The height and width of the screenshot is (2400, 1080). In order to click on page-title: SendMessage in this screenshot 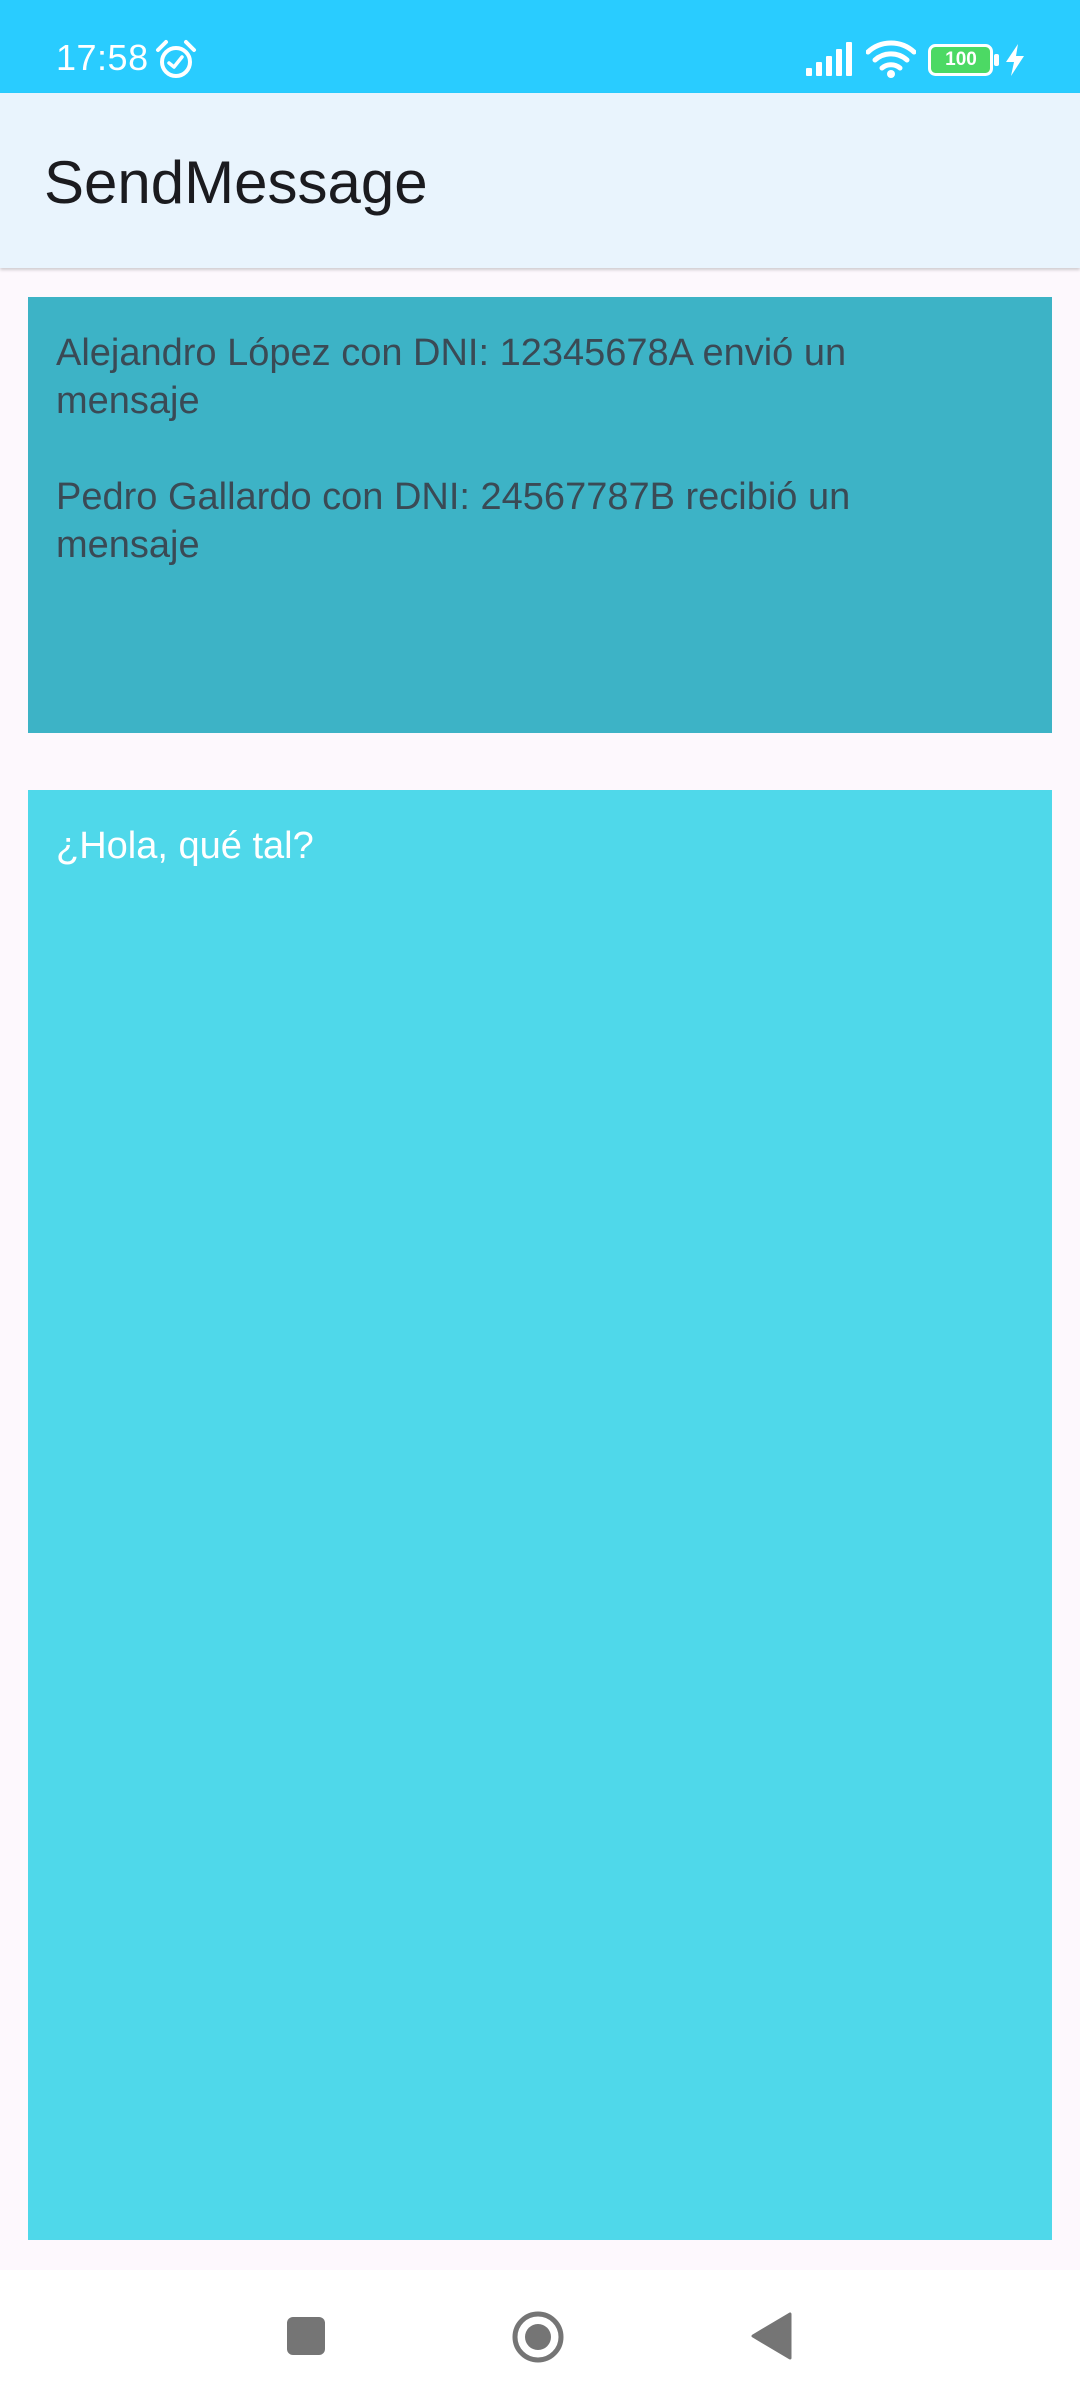, I will do `click(236, 182)`.